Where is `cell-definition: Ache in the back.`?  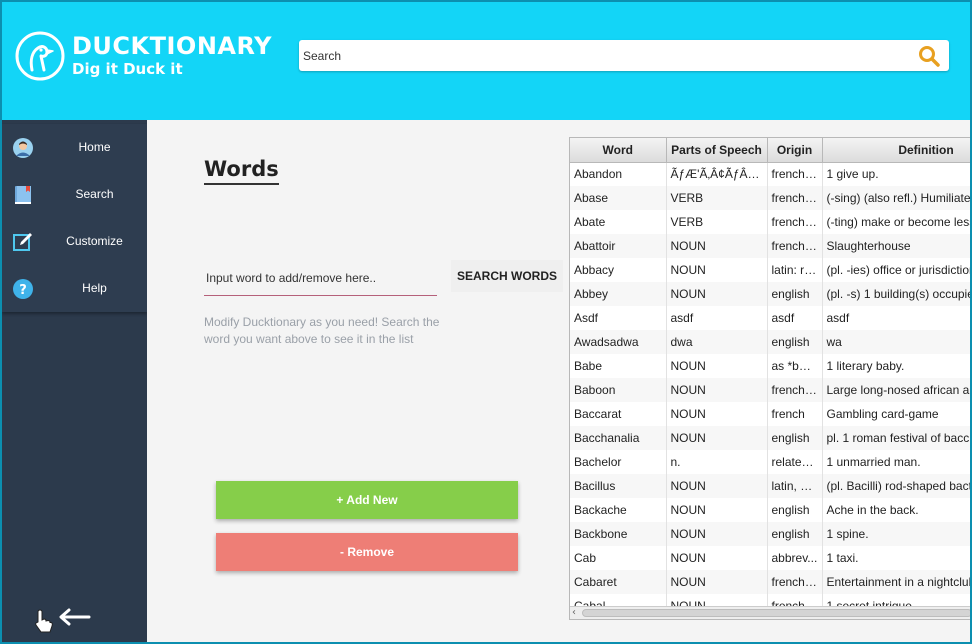
cell-definition: Ache in the back. is located at coordinates (896, 510).